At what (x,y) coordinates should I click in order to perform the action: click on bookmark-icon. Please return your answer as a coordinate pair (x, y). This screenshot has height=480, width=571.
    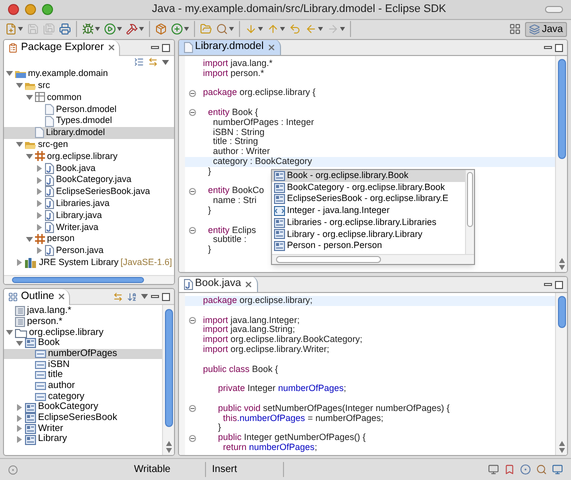
    Looking at the image, I should click on (509, 469).